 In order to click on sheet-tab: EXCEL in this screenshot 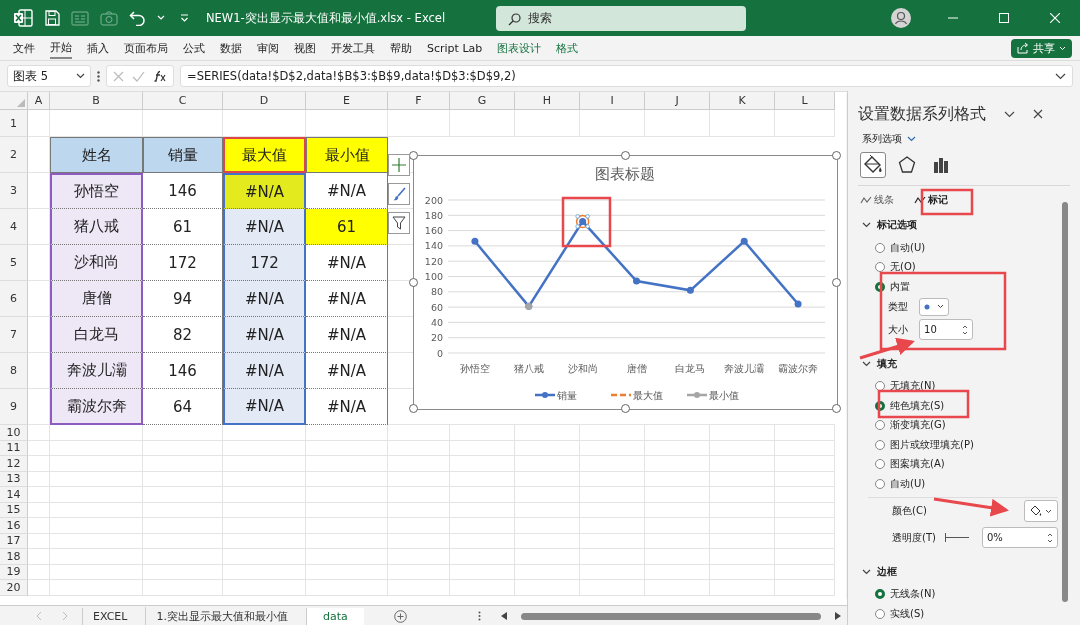, I will do `click(110, 616)`.